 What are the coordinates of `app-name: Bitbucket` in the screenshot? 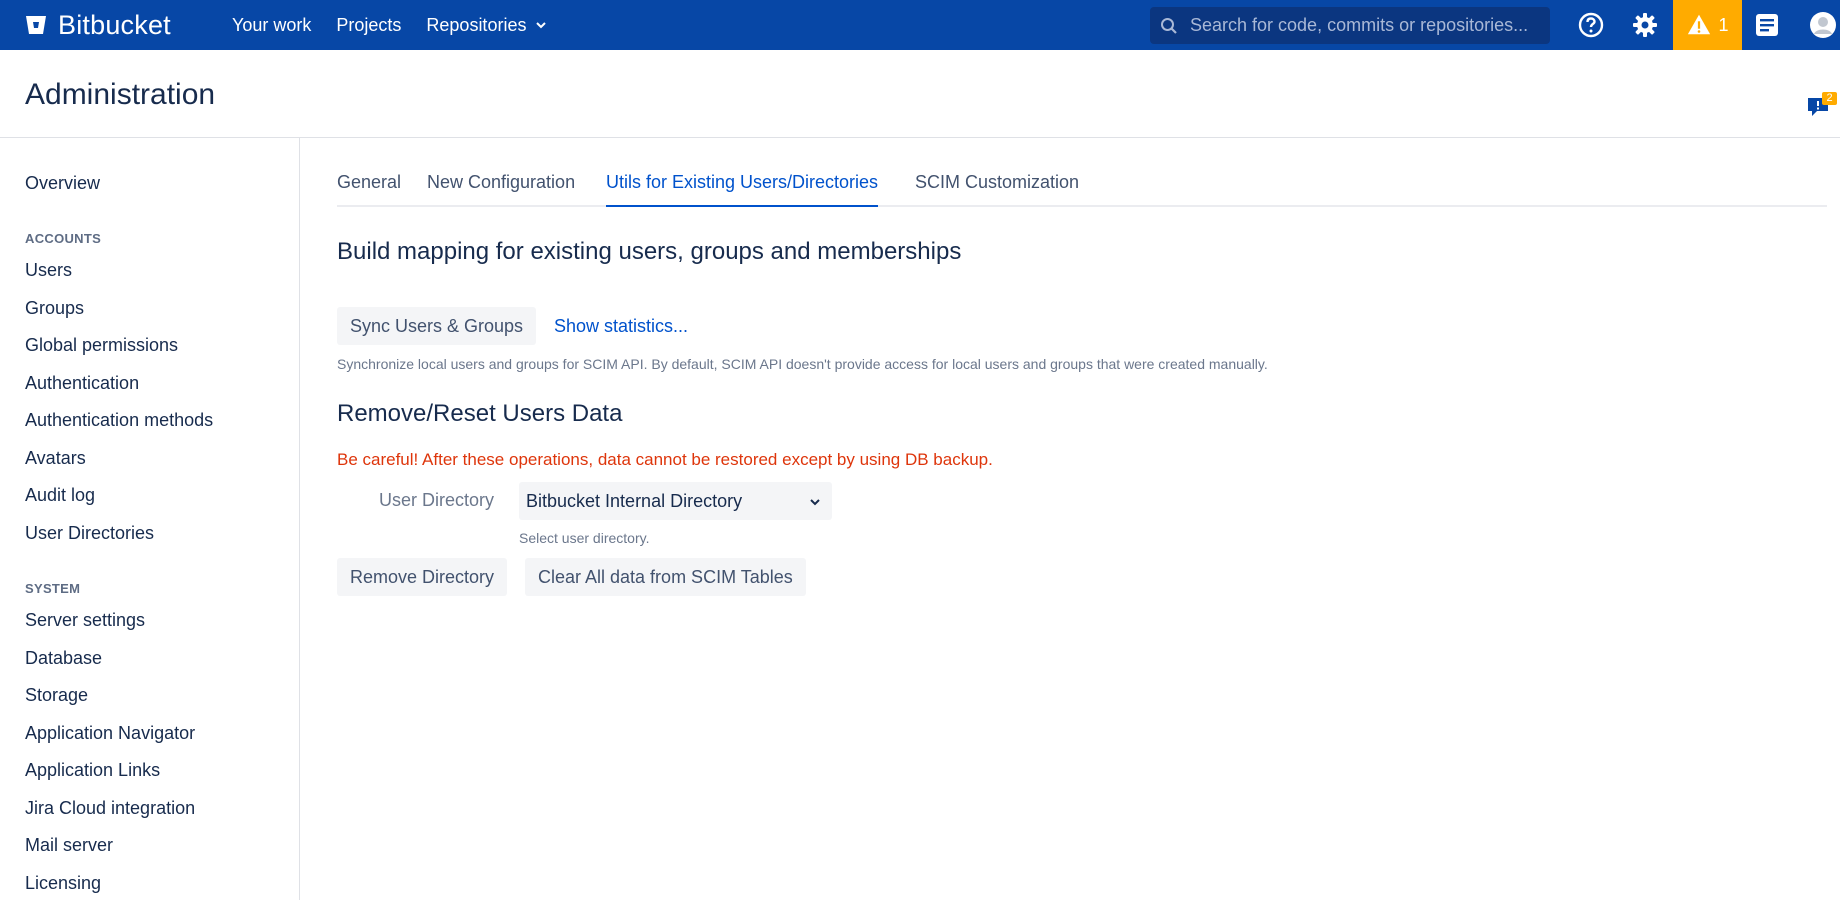 It's located at (114, 24).